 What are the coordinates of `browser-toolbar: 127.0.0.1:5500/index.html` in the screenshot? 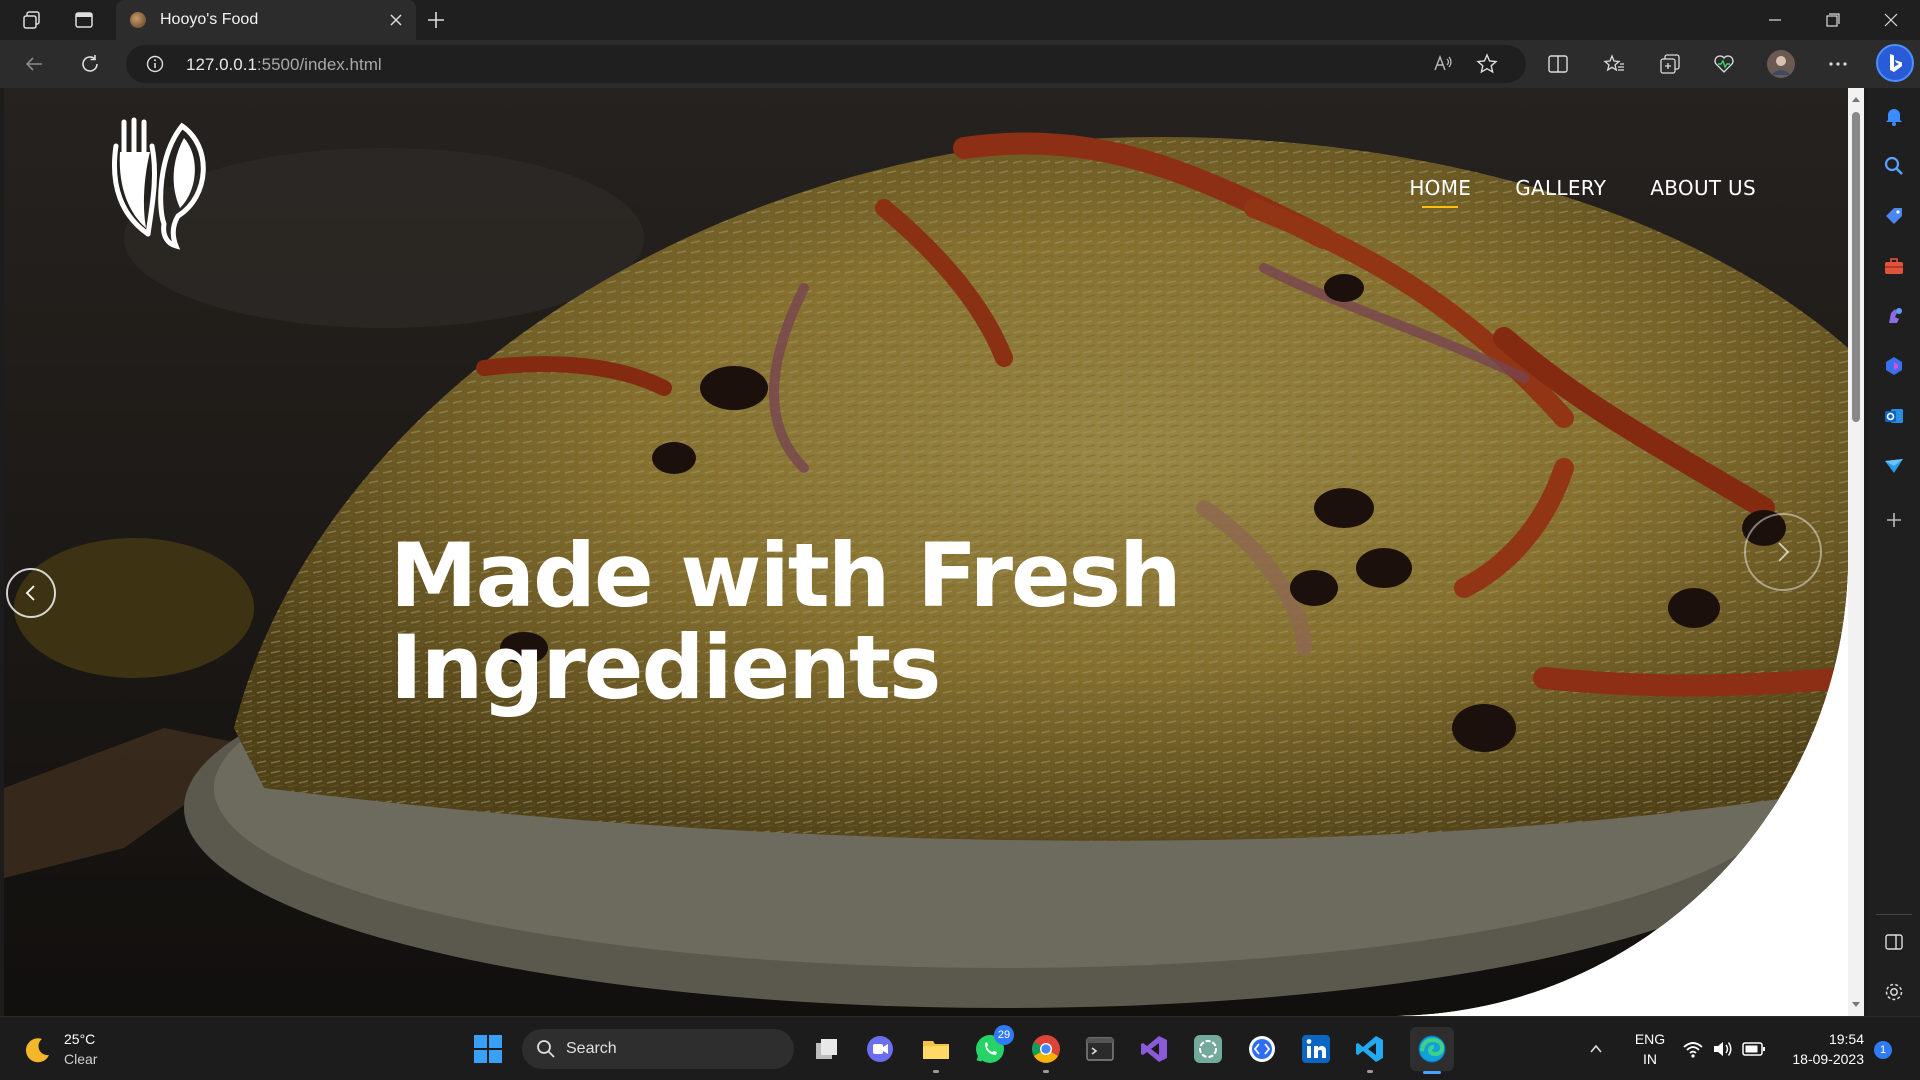 It's located at (960, 64).